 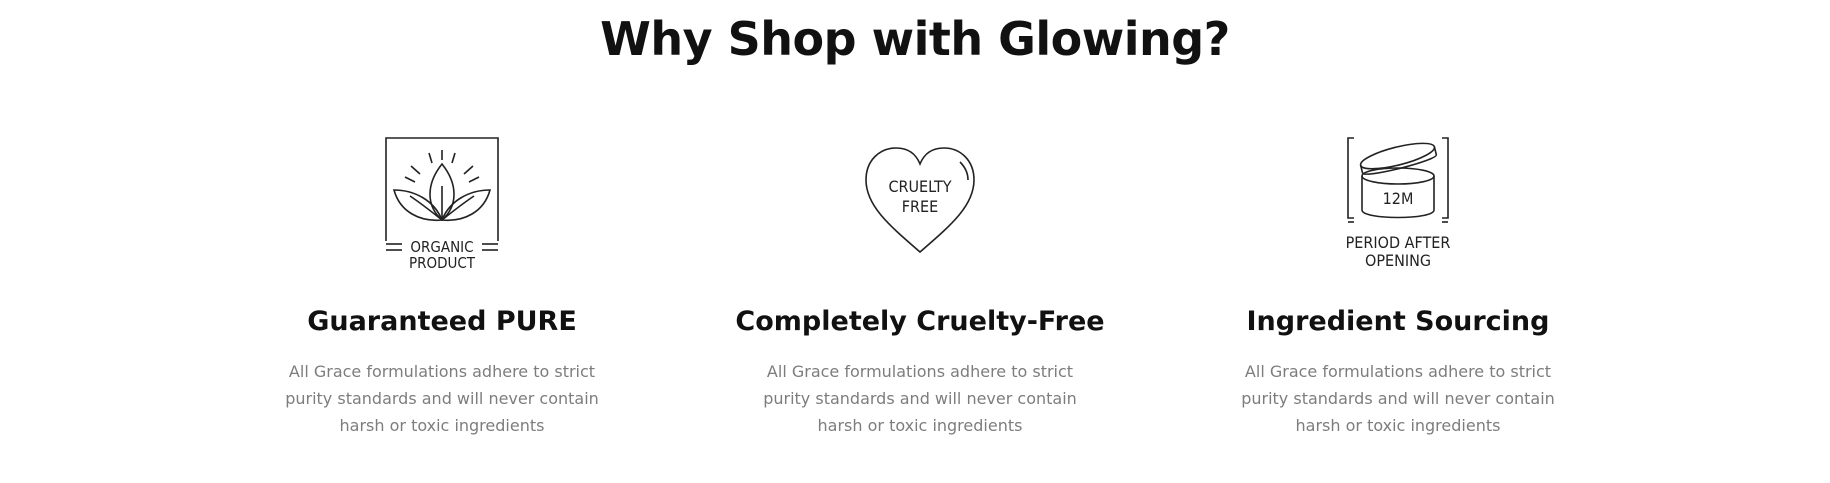 I want to click on period-after-opening-icon: 12M PERIOD AFTER OPENING, so click(x=1398, y=204).